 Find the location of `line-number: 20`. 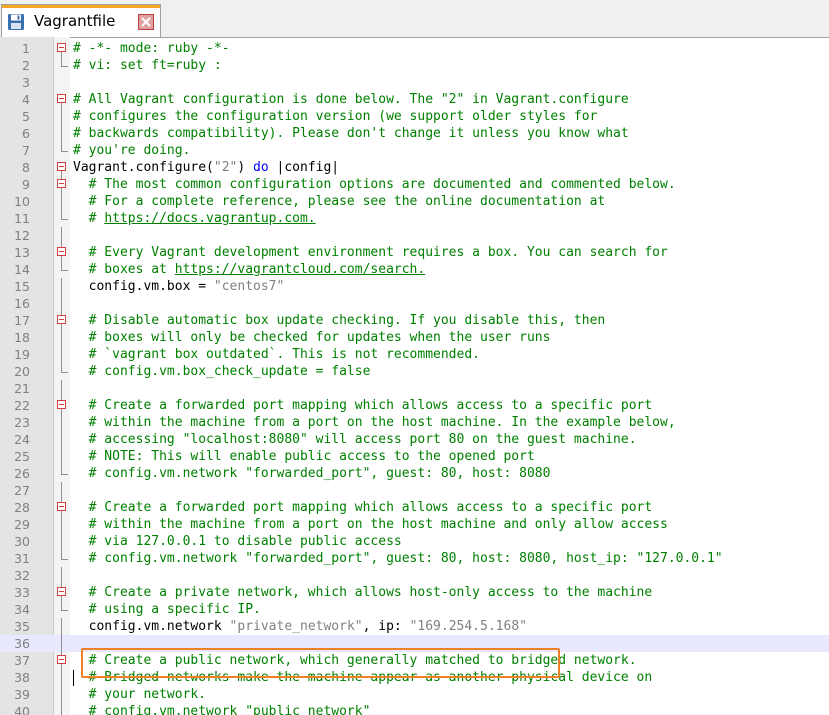

line-number: 20 is located at coordinates (22, 371).